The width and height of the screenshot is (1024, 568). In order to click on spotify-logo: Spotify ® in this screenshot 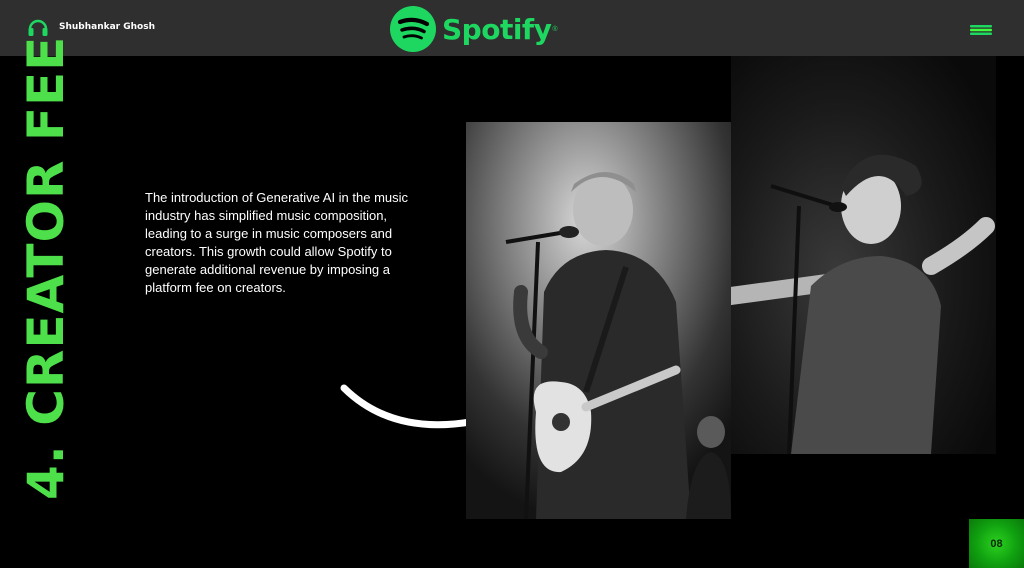, I will do `click(474, 29)`.